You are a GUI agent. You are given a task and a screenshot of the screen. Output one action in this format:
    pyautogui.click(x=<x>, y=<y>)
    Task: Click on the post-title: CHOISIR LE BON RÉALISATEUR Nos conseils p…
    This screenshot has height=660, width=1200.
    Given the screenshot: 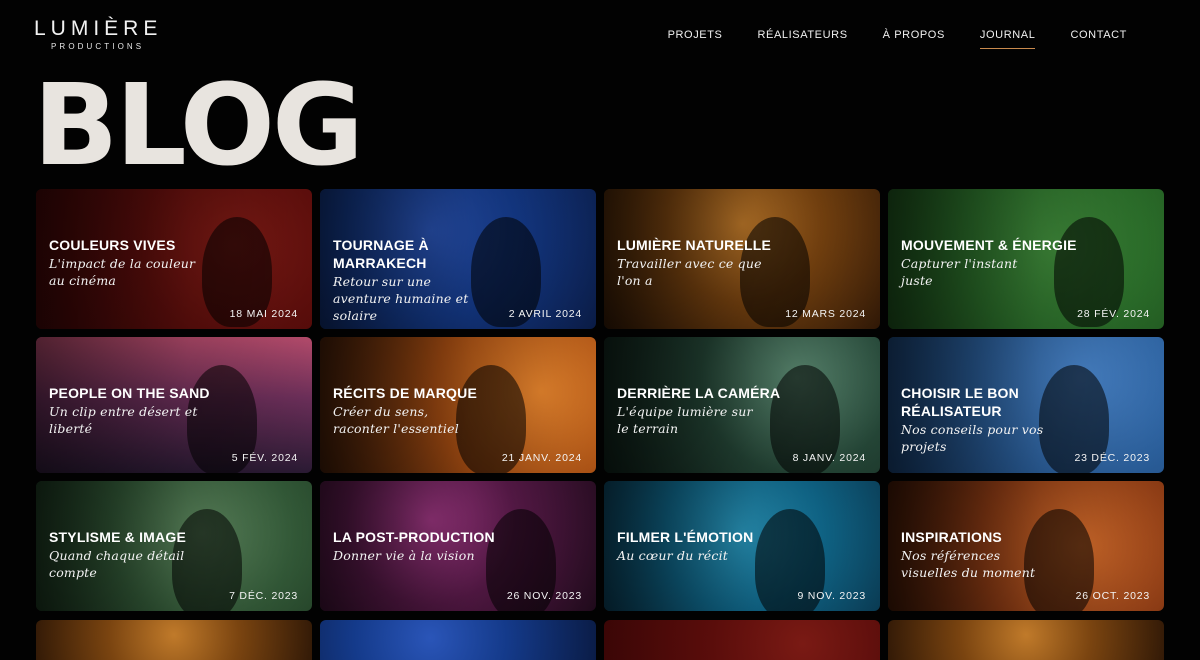 What is the action you would take?
    pyautogui.click(x=996, y=419)
    